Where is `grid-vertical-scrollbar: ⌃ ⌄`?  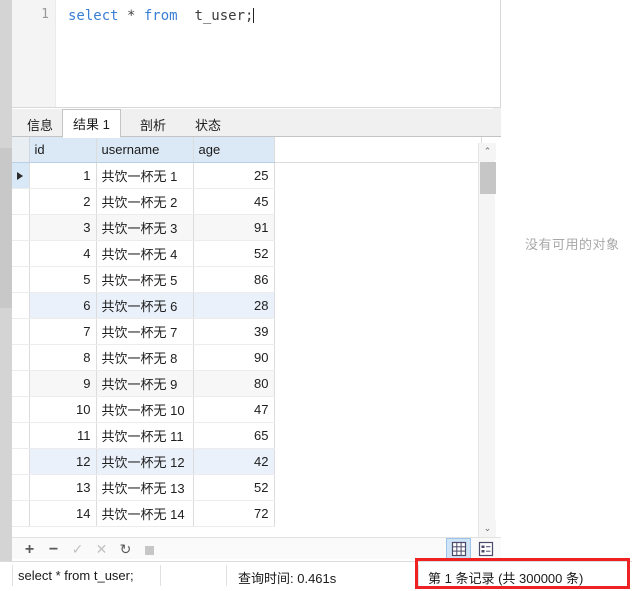 grid-vertical-scrollbar: ⌃ ⌄ is located at coordinates (487, 340).